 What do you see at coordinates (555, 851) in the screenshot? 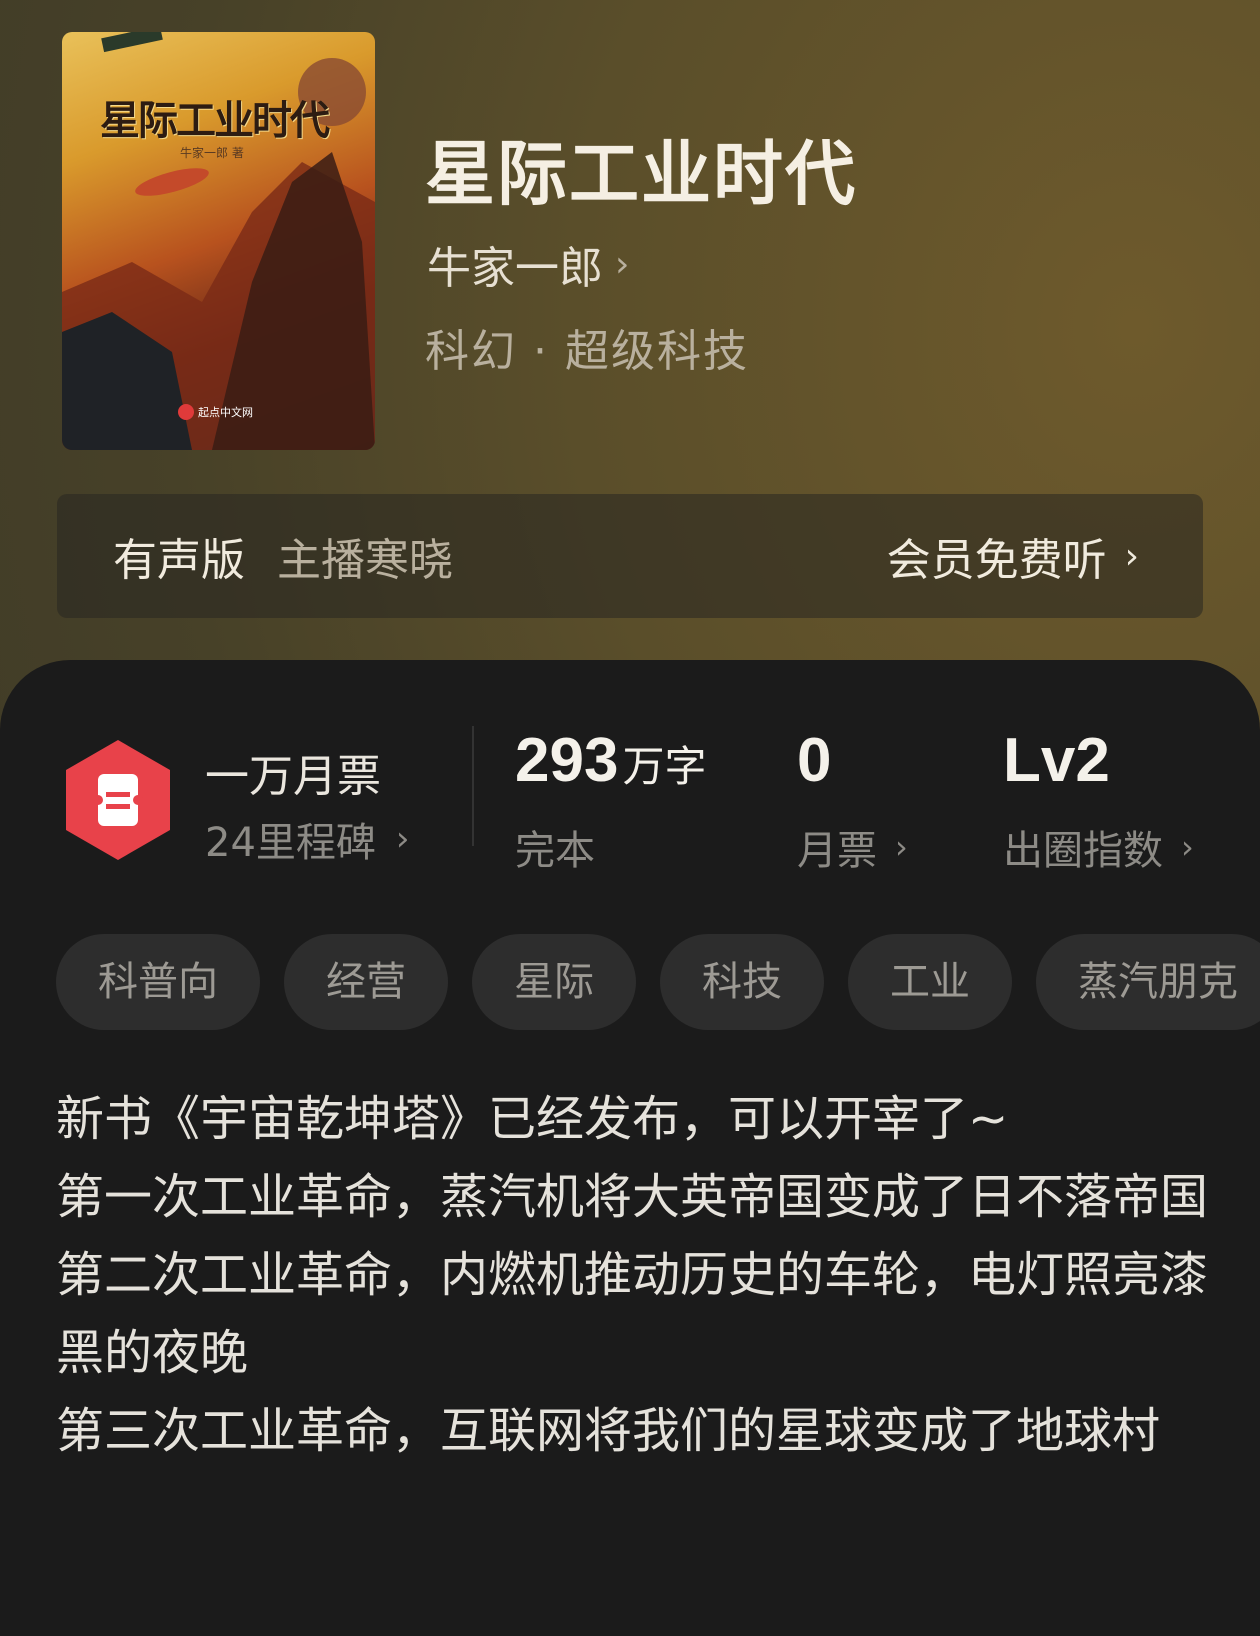
I see `completion-status: 完本` at bounding box center [555, 851].